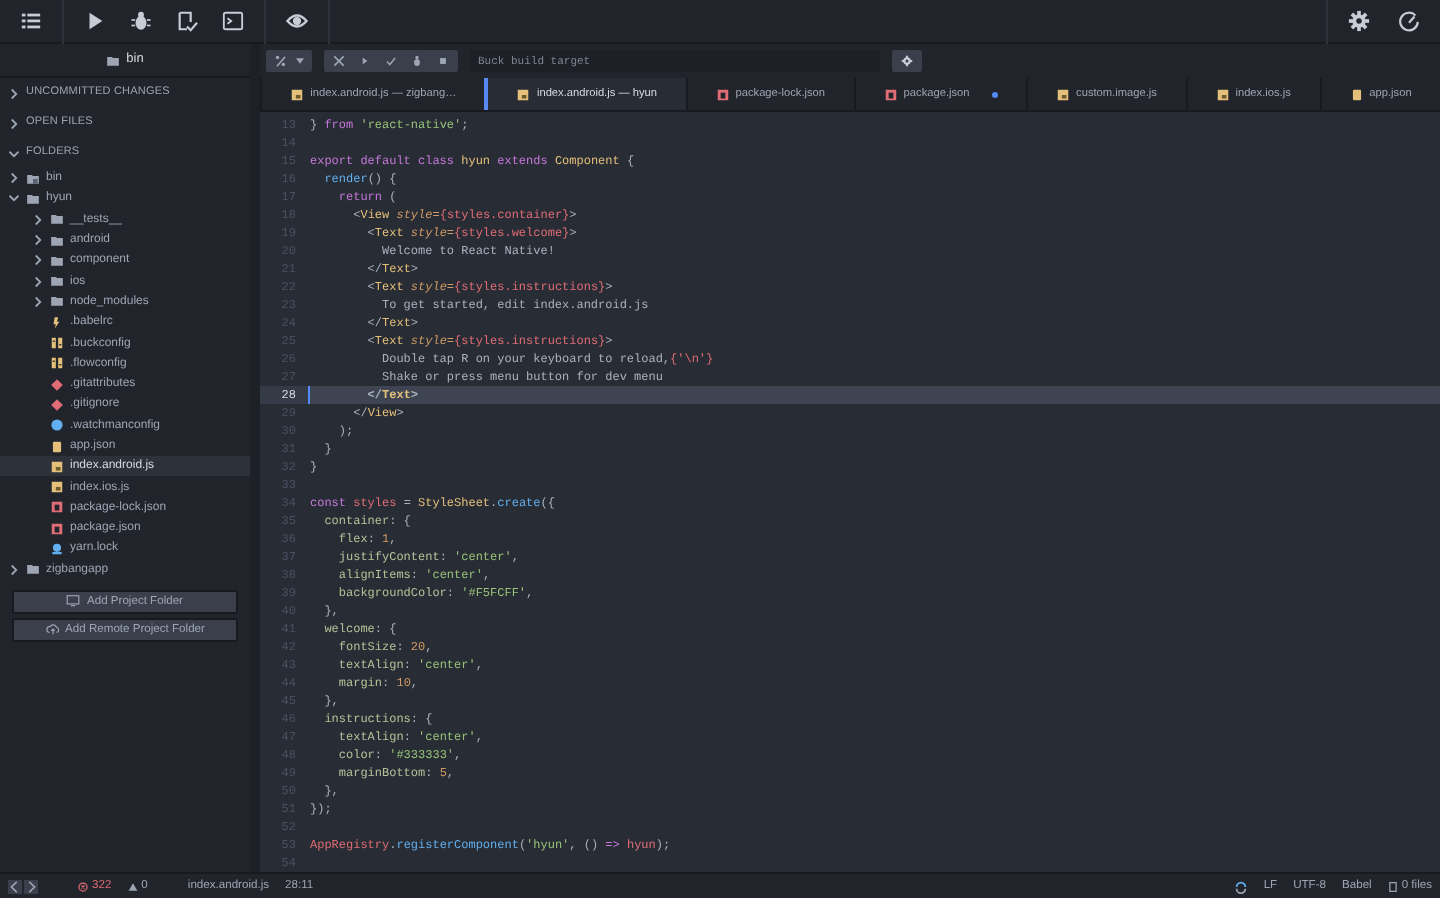 The width and height of the screenshot is (1440, 898). What do you see at coordinates (1392, 886) in the screenshot?
I see `file-icon` at bounding box center [1392, 886].